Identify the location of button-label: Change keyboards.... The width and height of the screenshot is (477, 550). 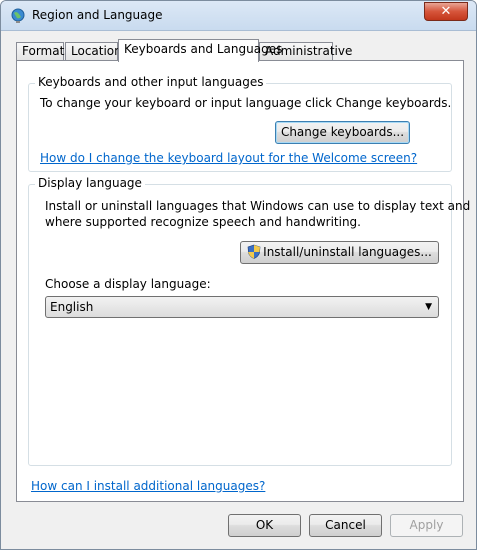
(342, 132).